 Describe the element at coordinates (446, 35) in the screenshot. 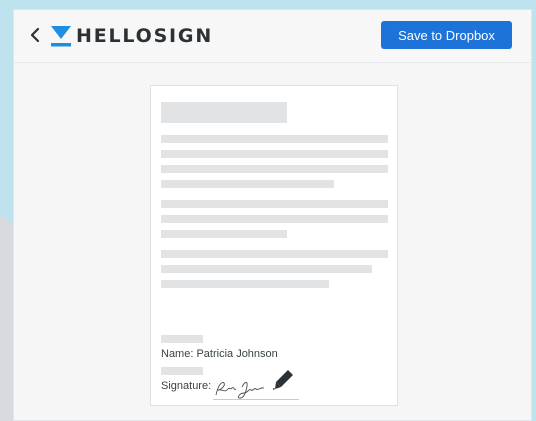

I see `save-to-dropbox-button: Save to Dropbox` at that location.